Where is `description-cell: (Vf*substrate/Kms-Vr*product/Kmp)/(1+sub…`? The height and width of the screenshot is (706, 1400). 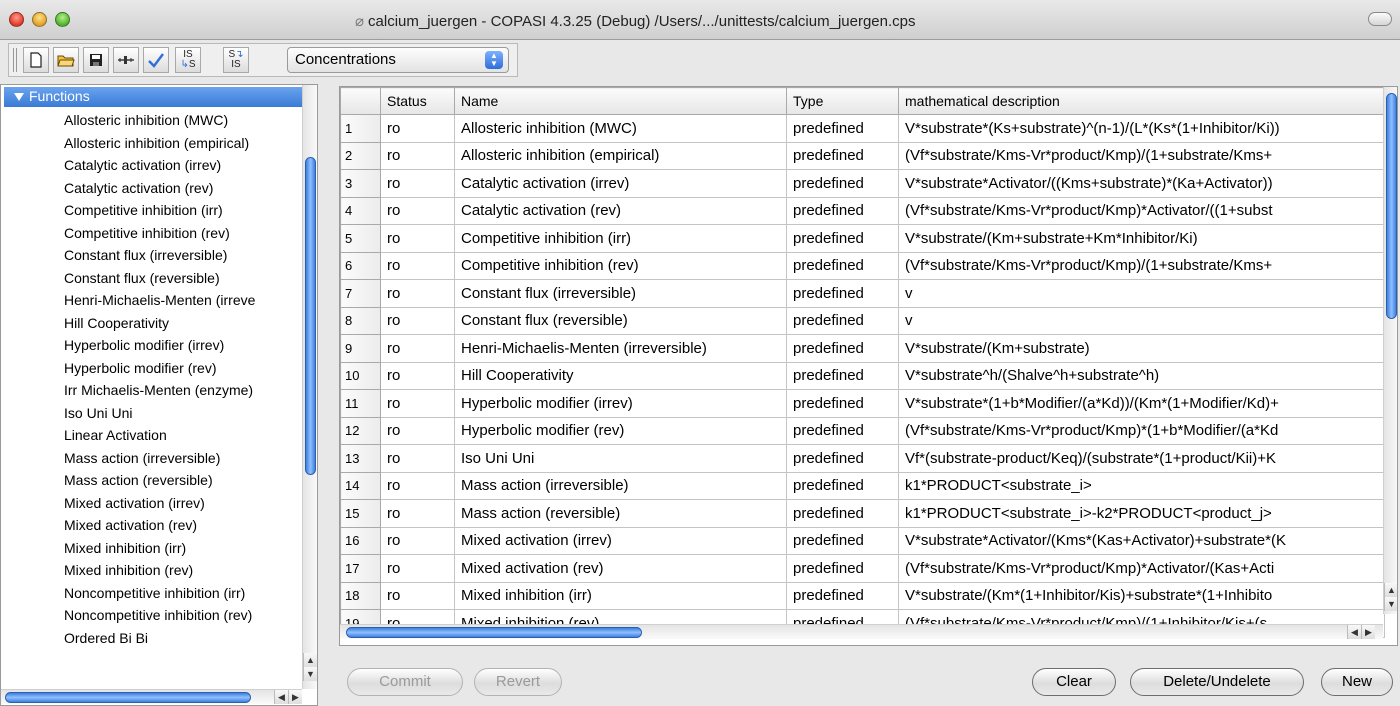 description-cell: (Vf*substrate/Kms-Vr*product/Kmp)/(1+sub… is located at coordinates (1141, 155).